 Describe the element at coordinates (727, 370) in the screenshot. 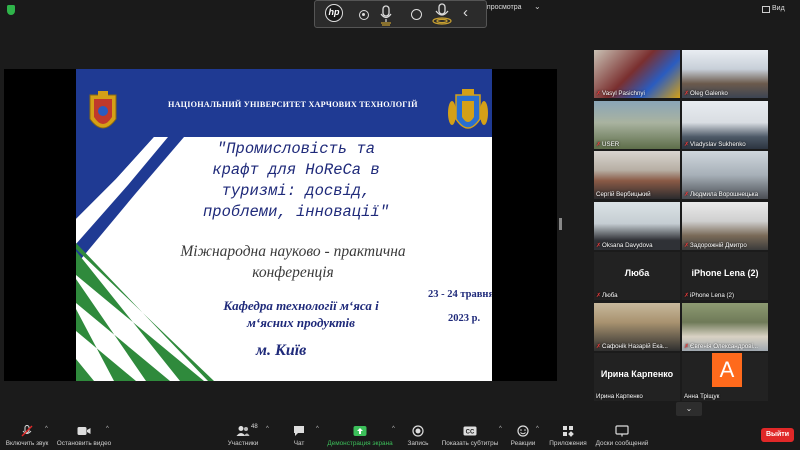

I see `avatar: A` at that location.